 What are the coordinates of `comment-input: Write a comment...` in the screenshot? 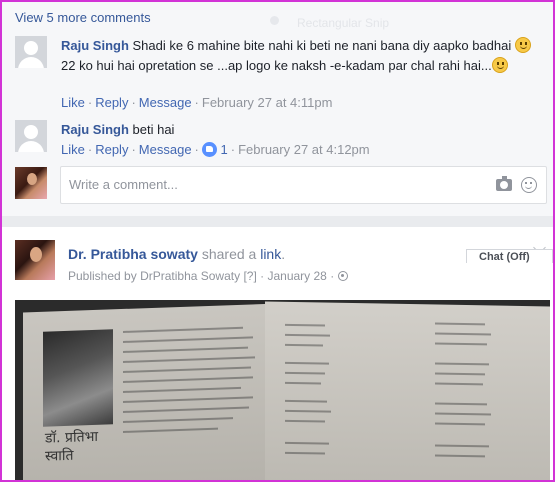 It's located at (303, 185).